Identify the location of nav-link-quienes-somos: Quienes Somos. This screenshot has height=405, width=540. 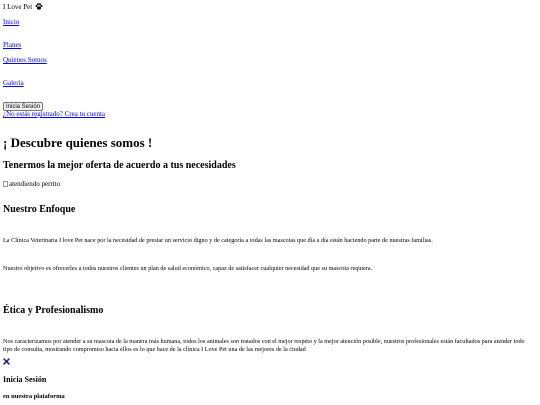
(25, 60).